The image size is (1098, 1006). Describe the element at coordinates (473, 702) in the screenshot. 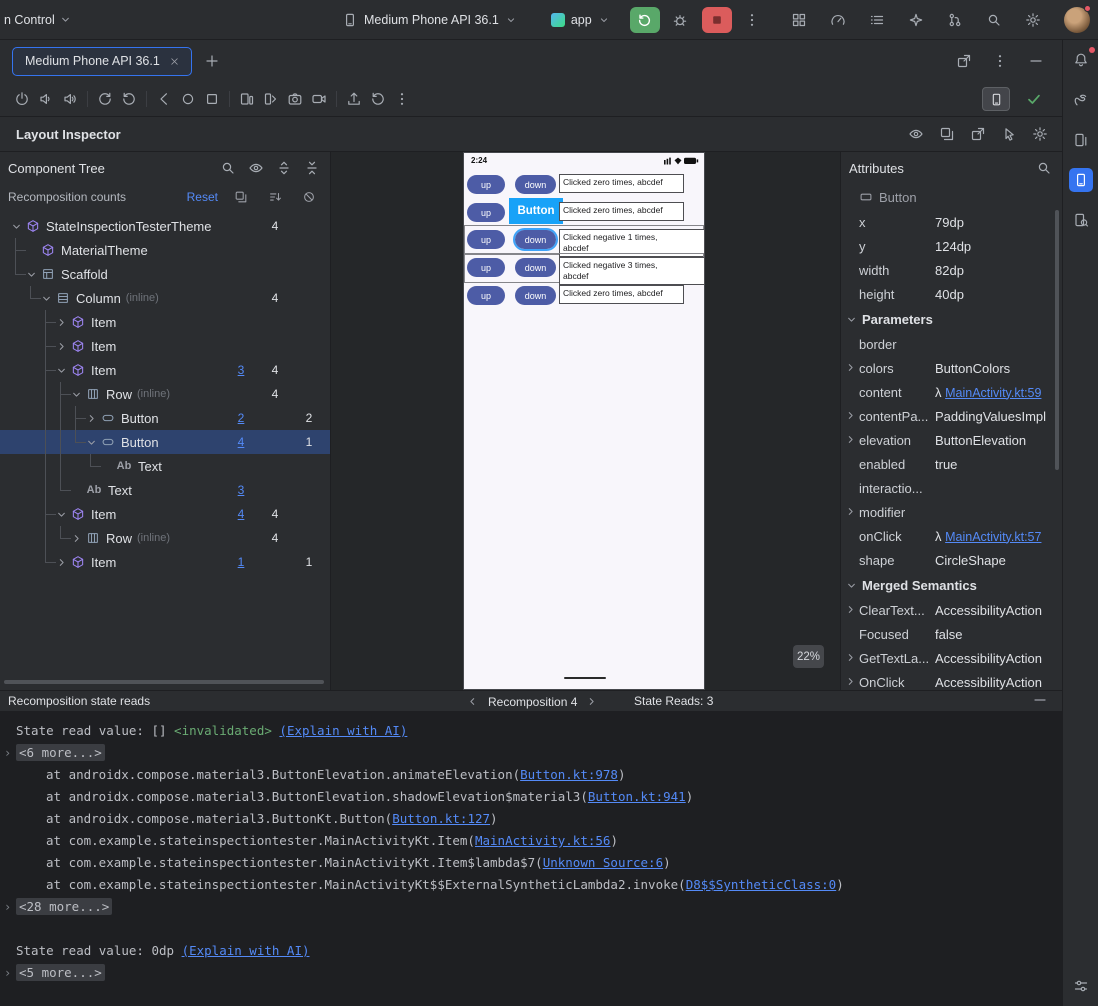

I see `previous-recomposition-button` at that location.